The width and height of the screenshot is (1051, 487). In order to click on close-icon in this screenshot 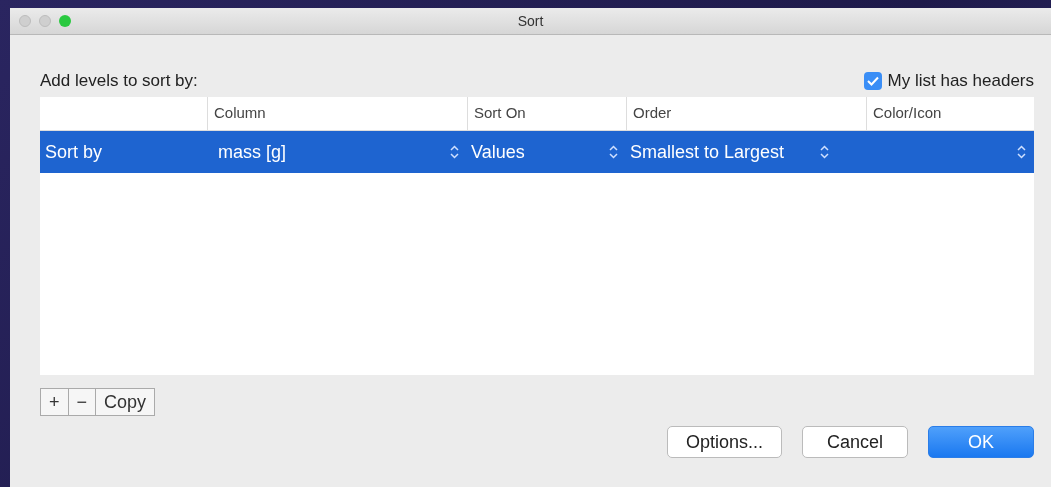, I will do `click(25, 21)`.